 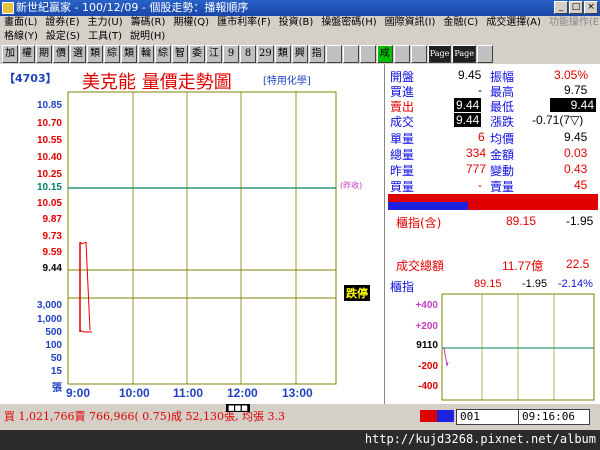 I want to click on toolbar-button-8: 輪, so click(x=146, y=54).